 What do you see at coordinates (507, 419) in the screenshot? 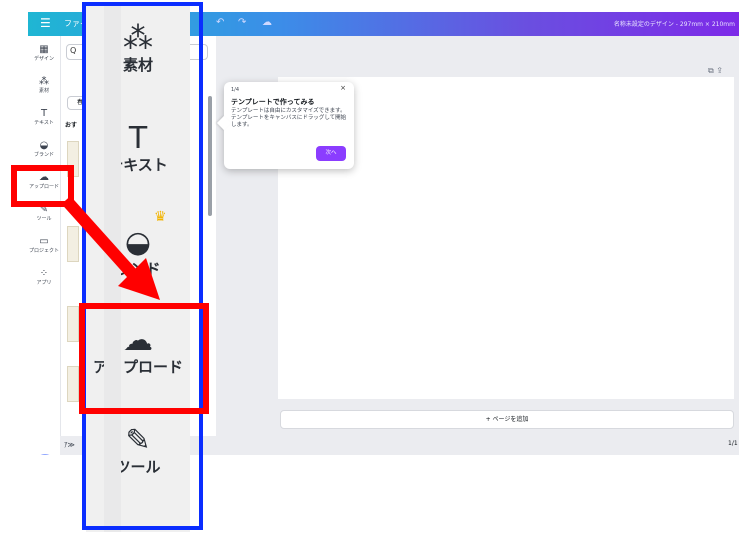
I see `add-page-button: + ページを追加` at bounding box center [507, 419].